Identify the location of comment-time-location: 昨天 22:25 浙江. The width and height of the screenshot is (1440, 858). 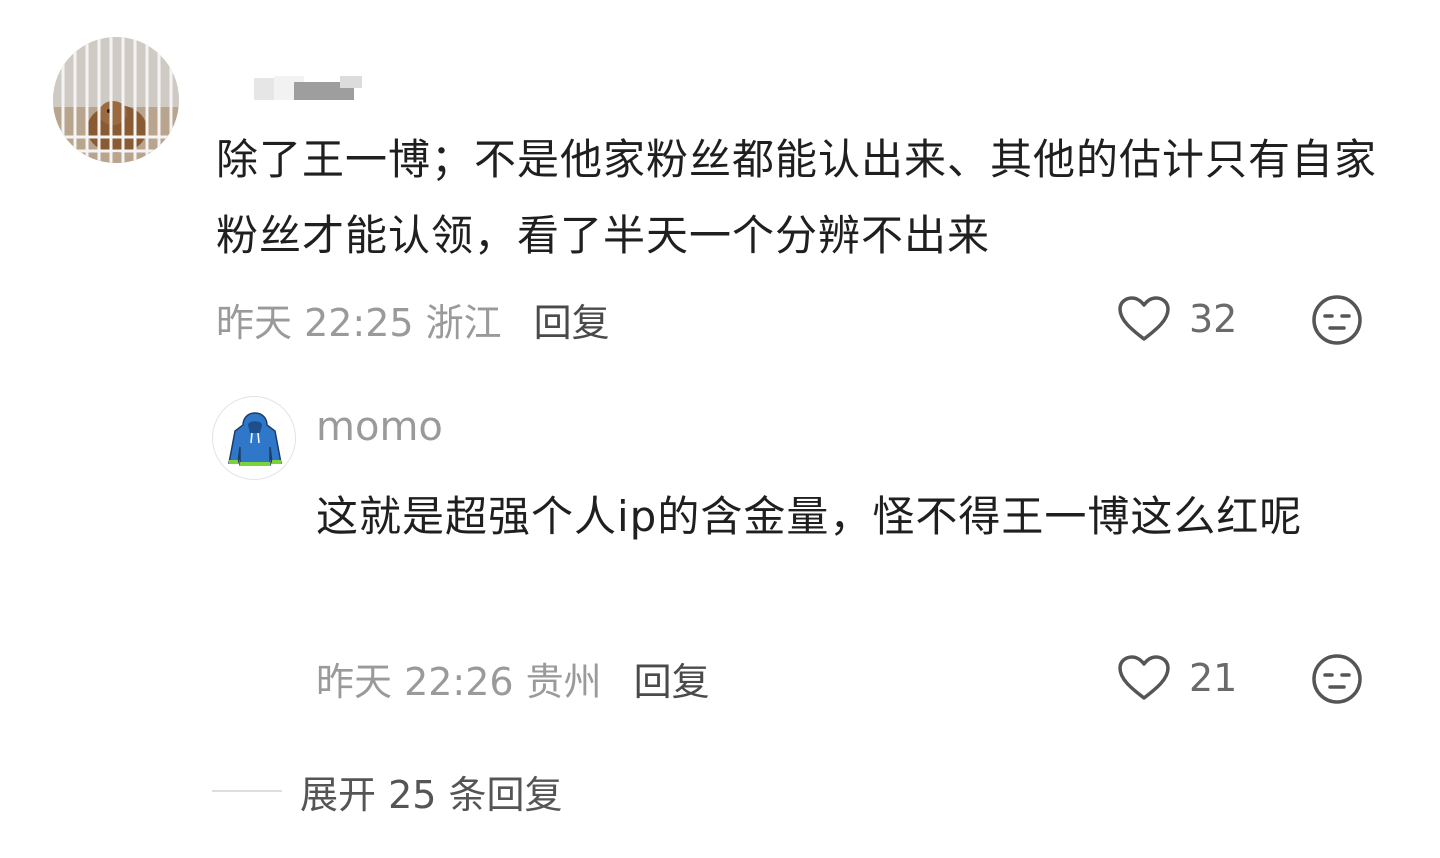
(359, 322).